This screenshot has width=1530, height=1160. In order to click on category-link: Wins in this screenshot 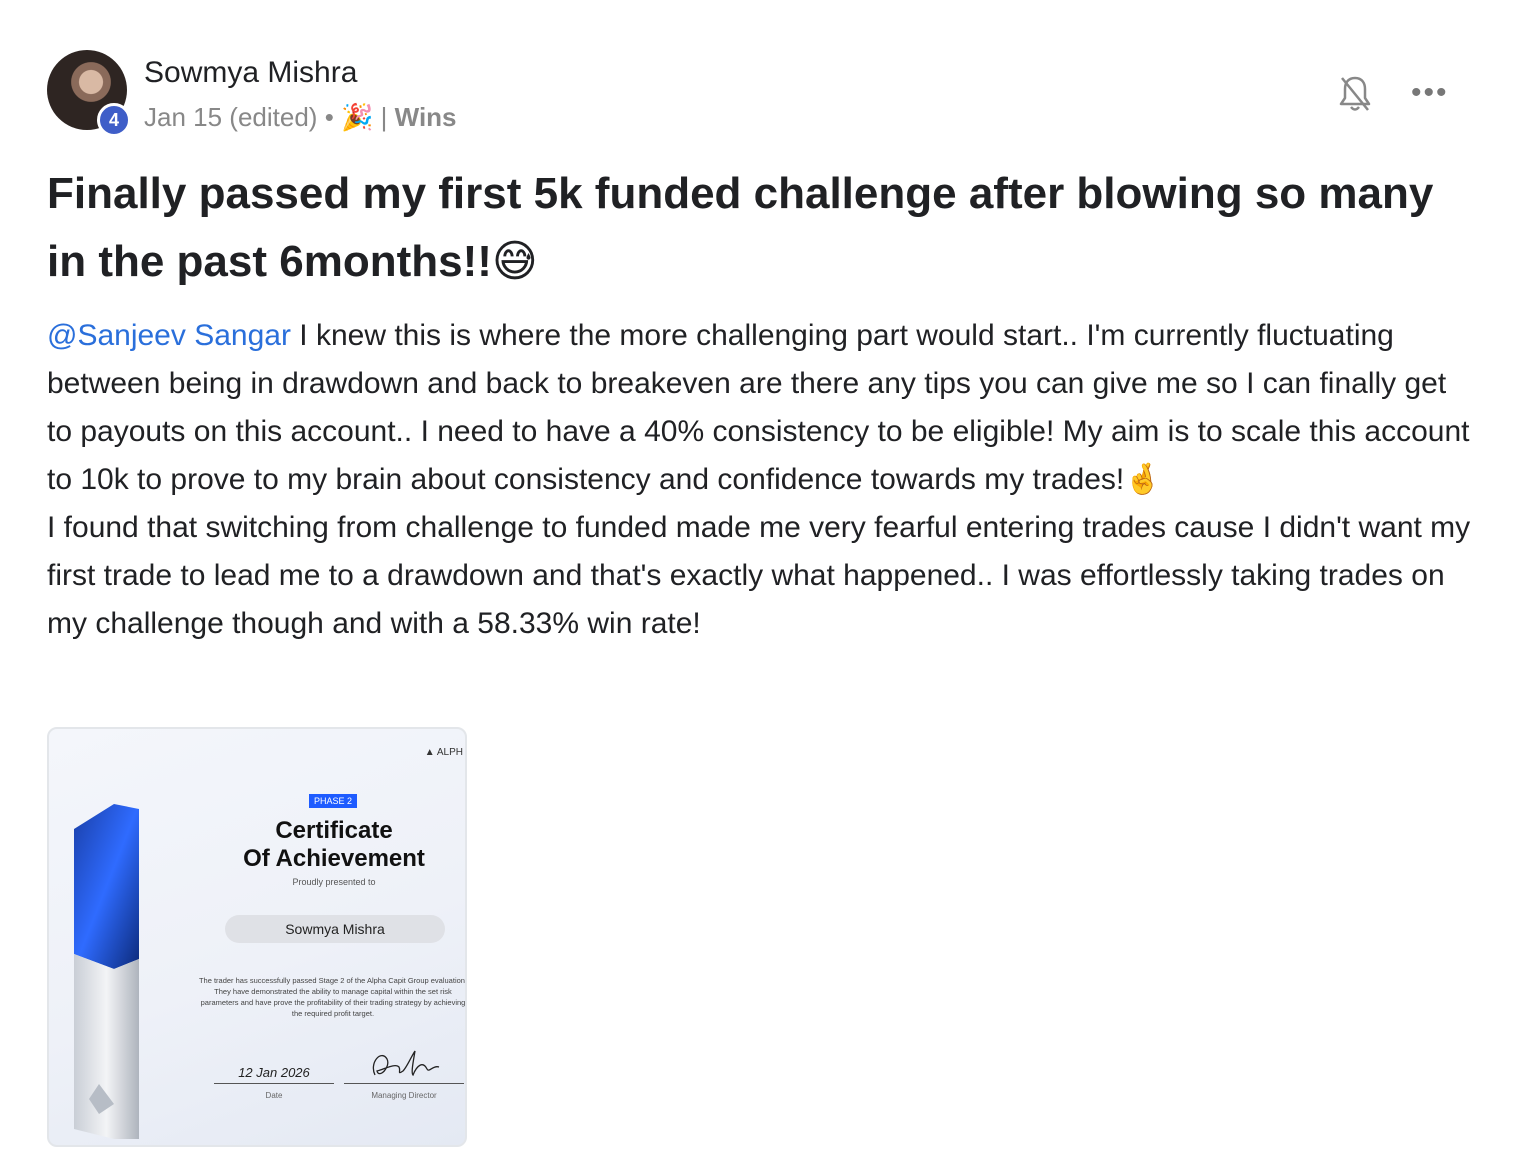, I will do `click(426, 117)`.